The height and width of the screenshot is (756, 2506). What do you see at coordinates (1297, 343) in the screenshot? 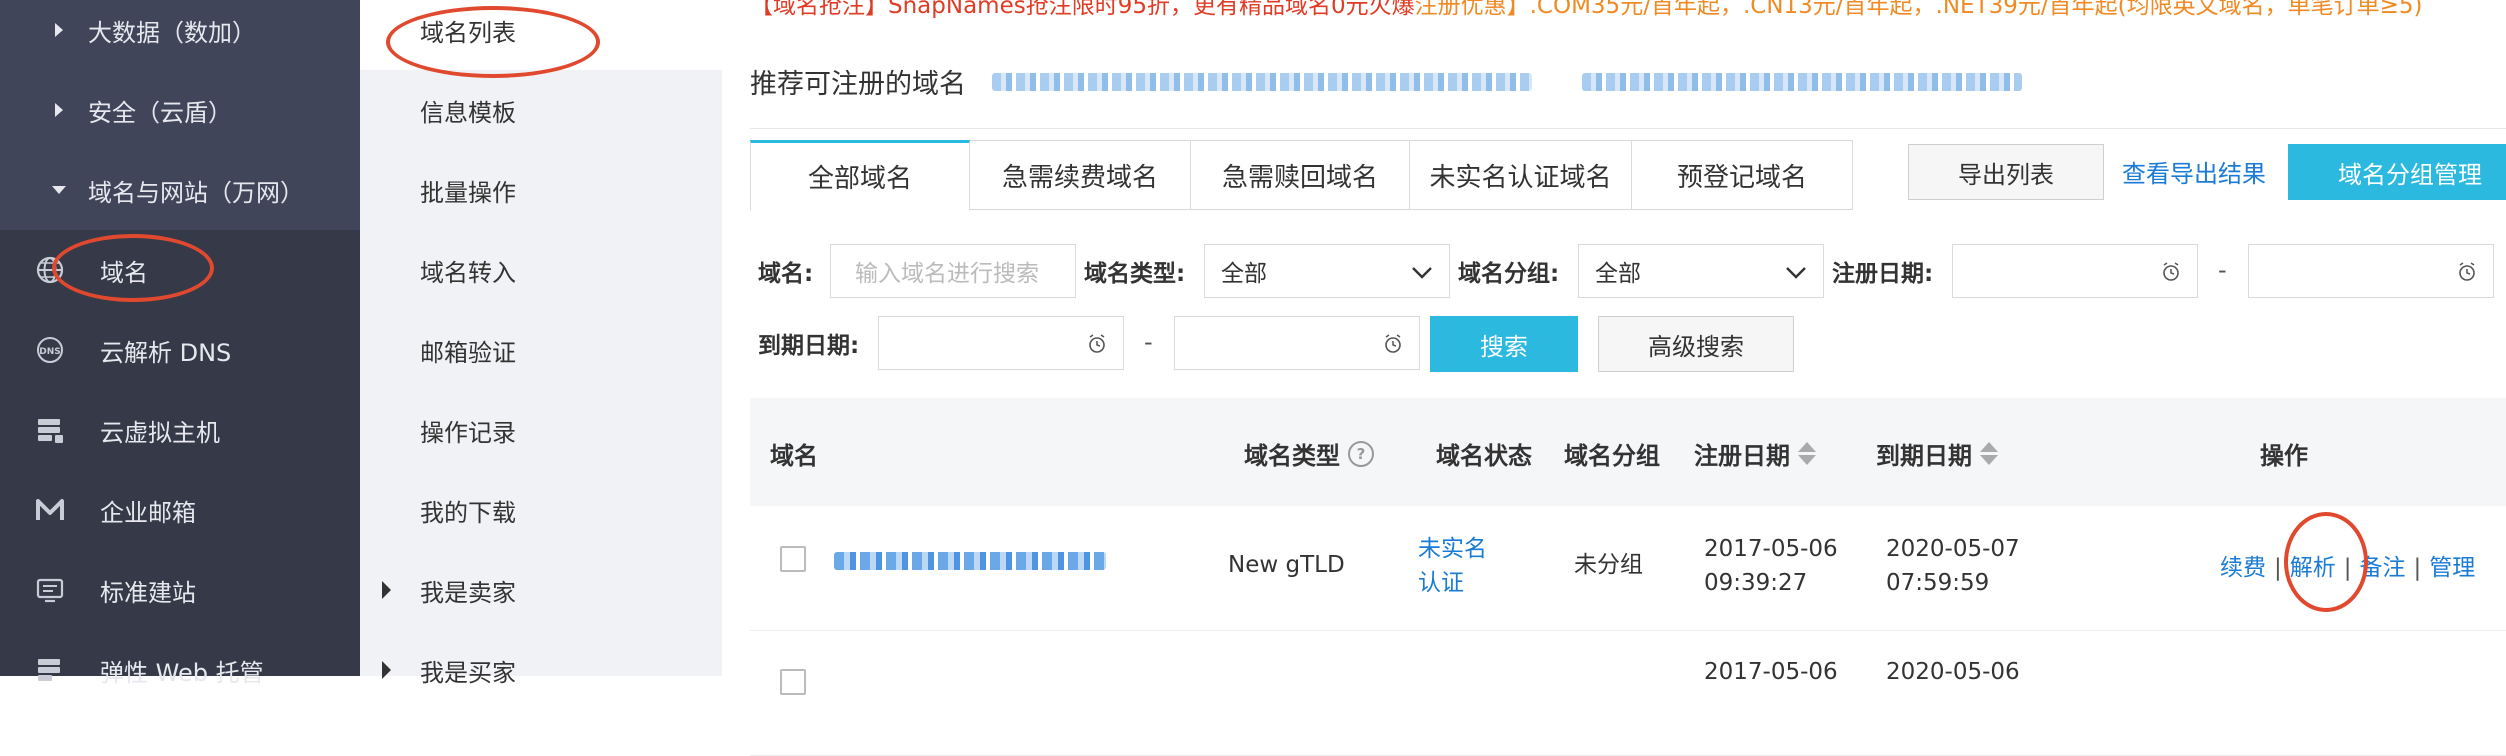
I see `exp-date-end-input` at bounding box center [1297, 343].